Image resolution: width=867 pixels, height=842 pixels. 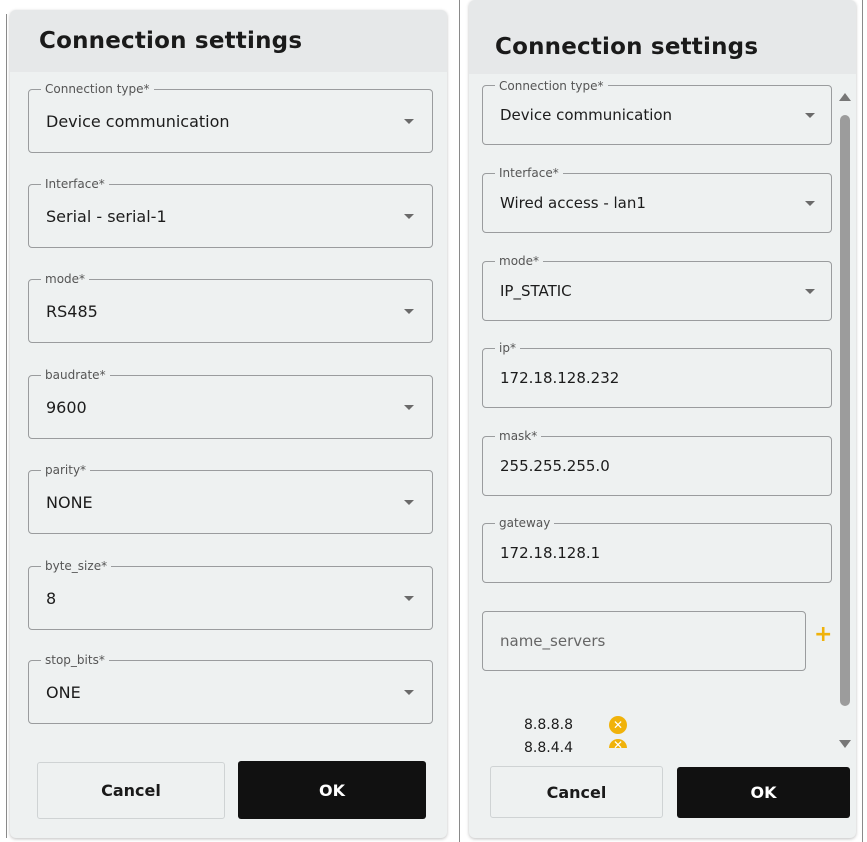 I want to click on interface-select: Interface* Wired access - lan1, so click(x=657, y=199).